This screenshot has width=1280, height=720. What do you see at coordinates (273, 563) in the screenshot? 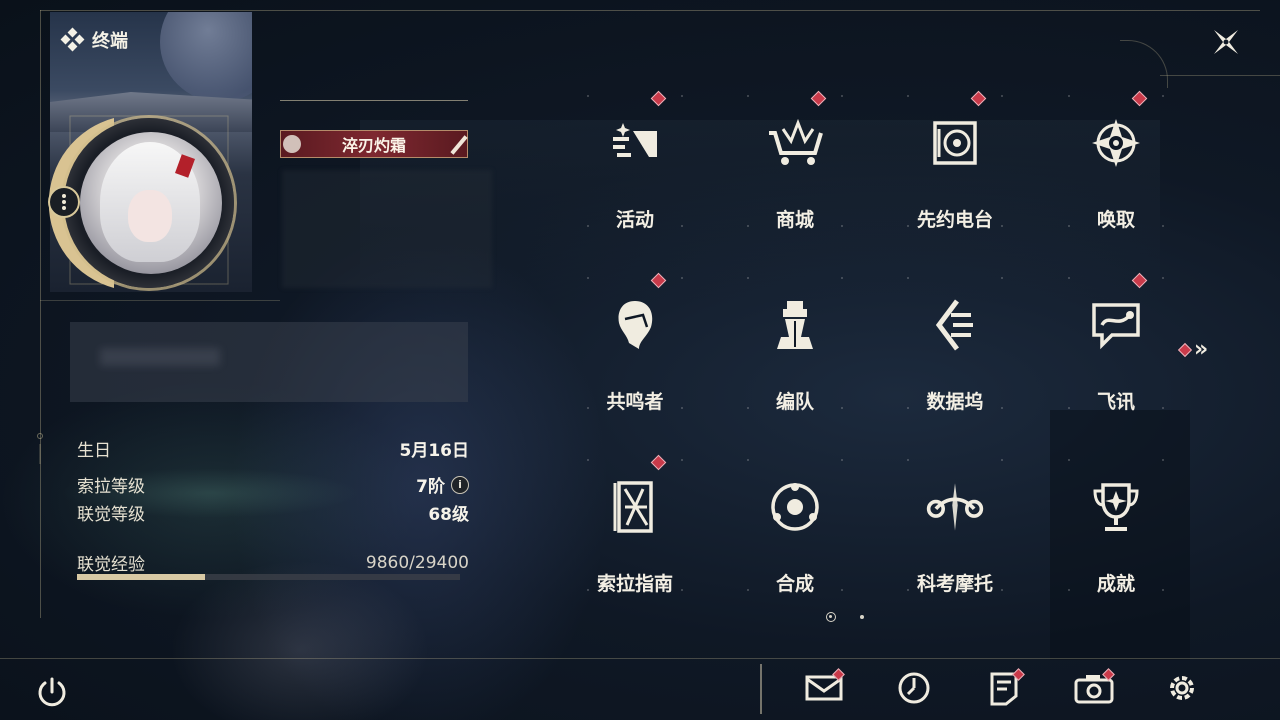
I see `stat-union-exp: 联觉经验 9860/29400` at bounding box center [273, 563].